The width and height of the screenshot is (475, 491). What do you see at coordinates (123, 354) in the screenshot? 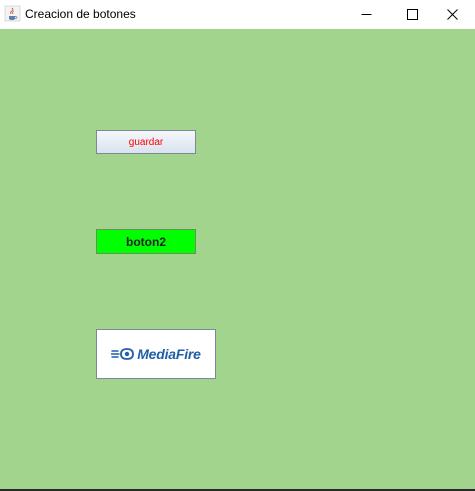
I see `mediafire-flame-icon` at bounding box center [123, 354].